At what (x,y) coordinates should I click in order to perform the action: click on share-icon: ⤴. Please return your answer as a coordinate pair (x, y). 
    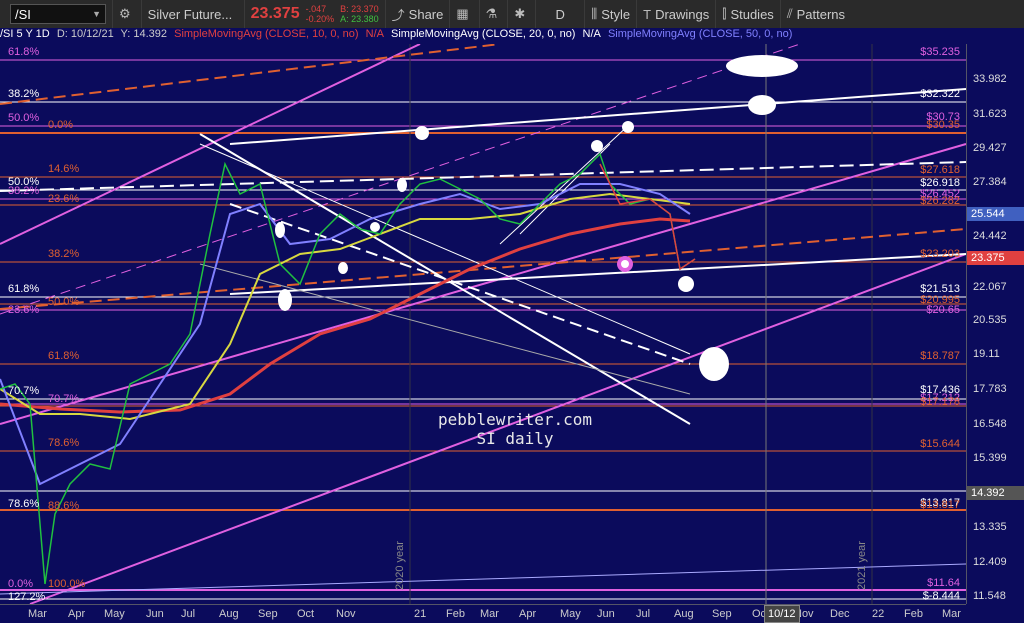
    Looking at the image, I should click on (398, 15).